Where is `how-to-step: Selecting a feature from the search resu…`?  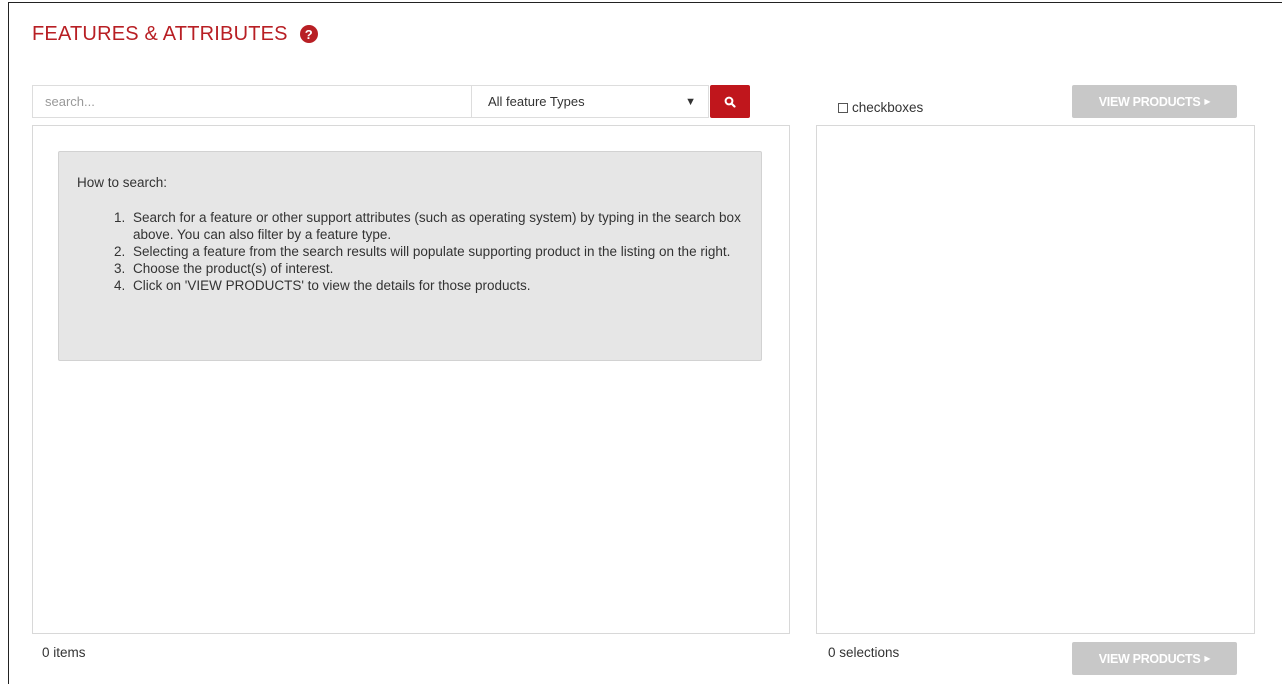 how-to-step: Selecting a feature from the search resu… is located at coordinates (436, 251).